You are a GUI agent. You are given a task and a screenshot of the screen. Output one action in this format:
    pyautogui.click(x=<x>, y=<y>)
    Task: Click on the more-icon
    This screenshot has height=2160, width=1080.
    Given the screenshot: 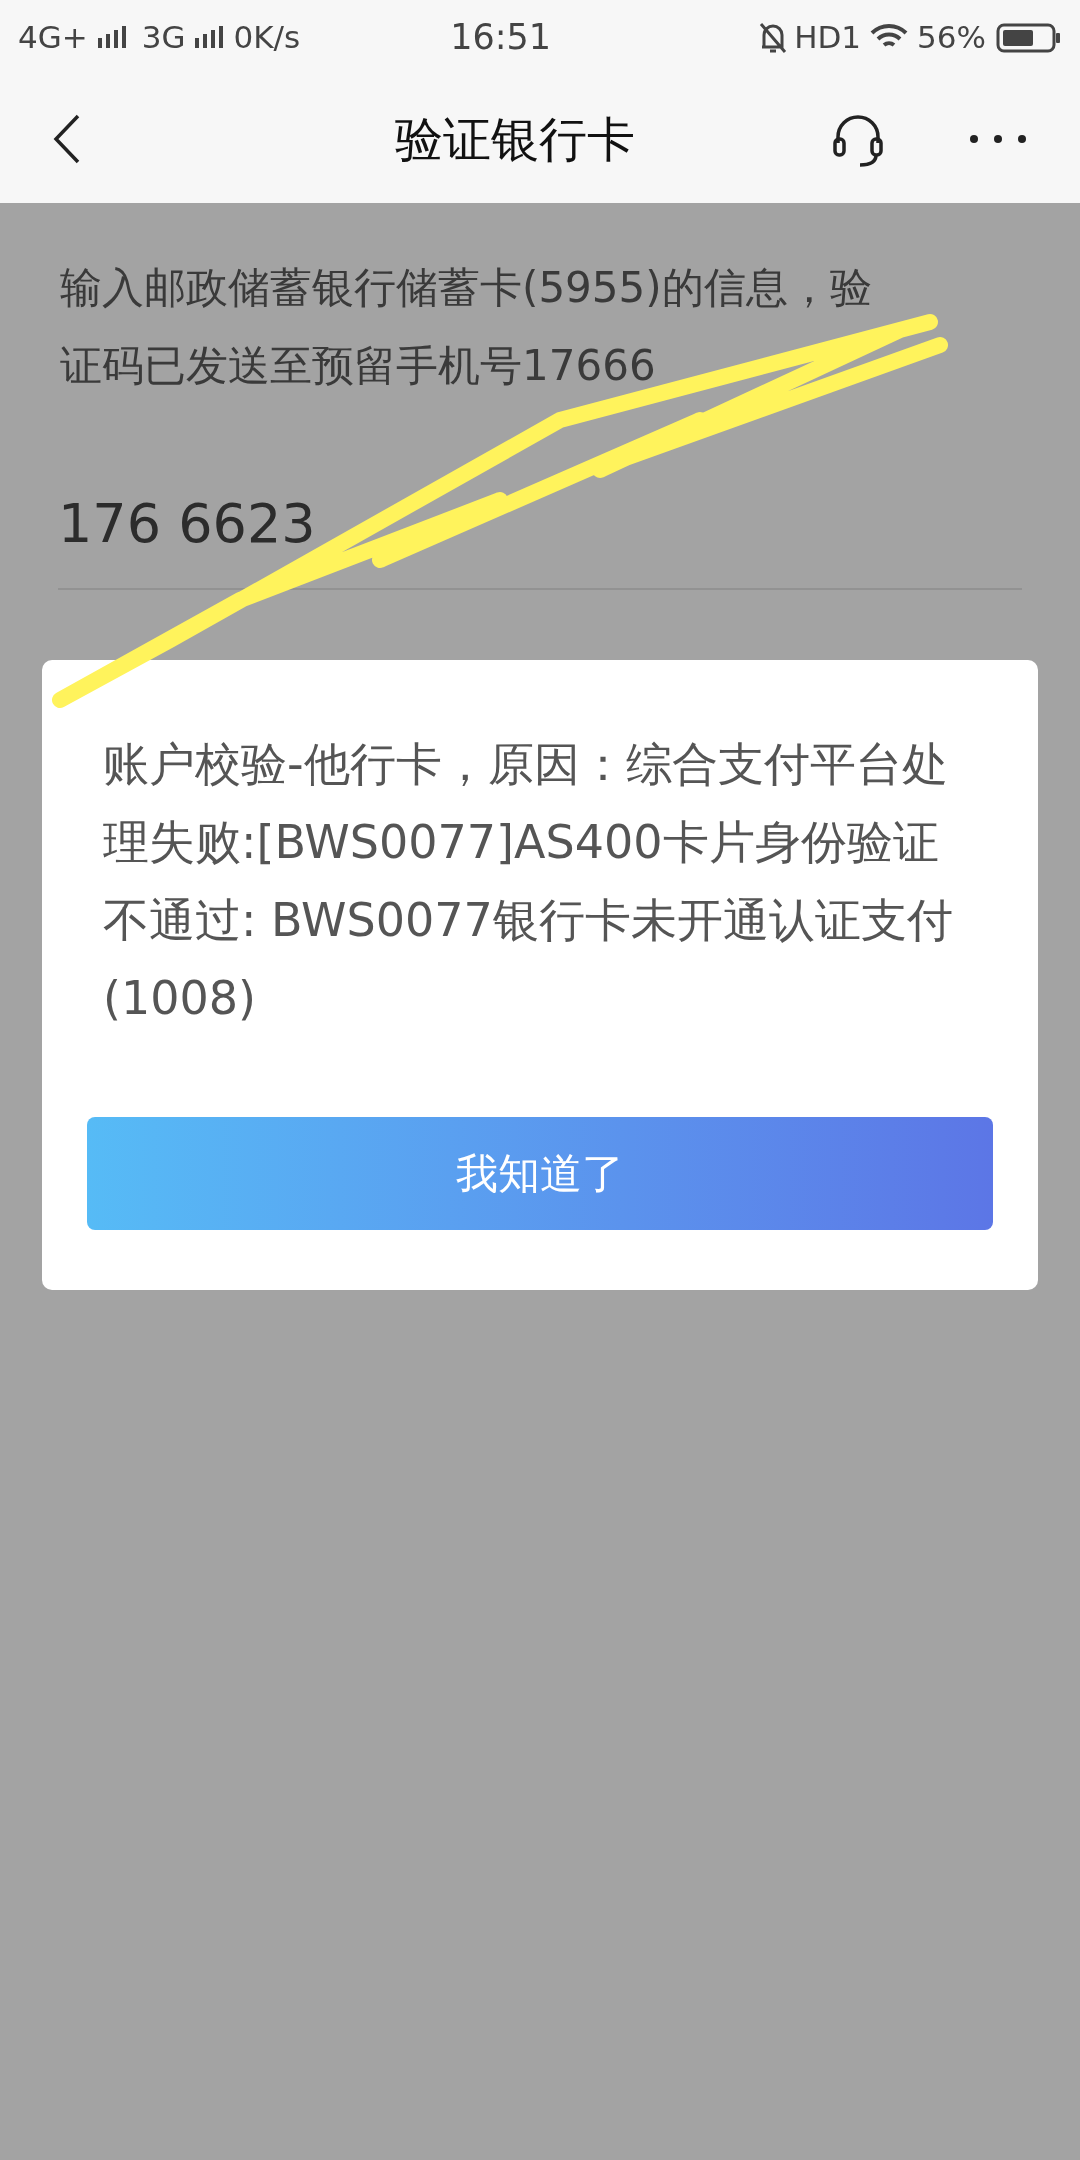 What is the action you would take?
    pyautogui.click(x=998, y=139)
    